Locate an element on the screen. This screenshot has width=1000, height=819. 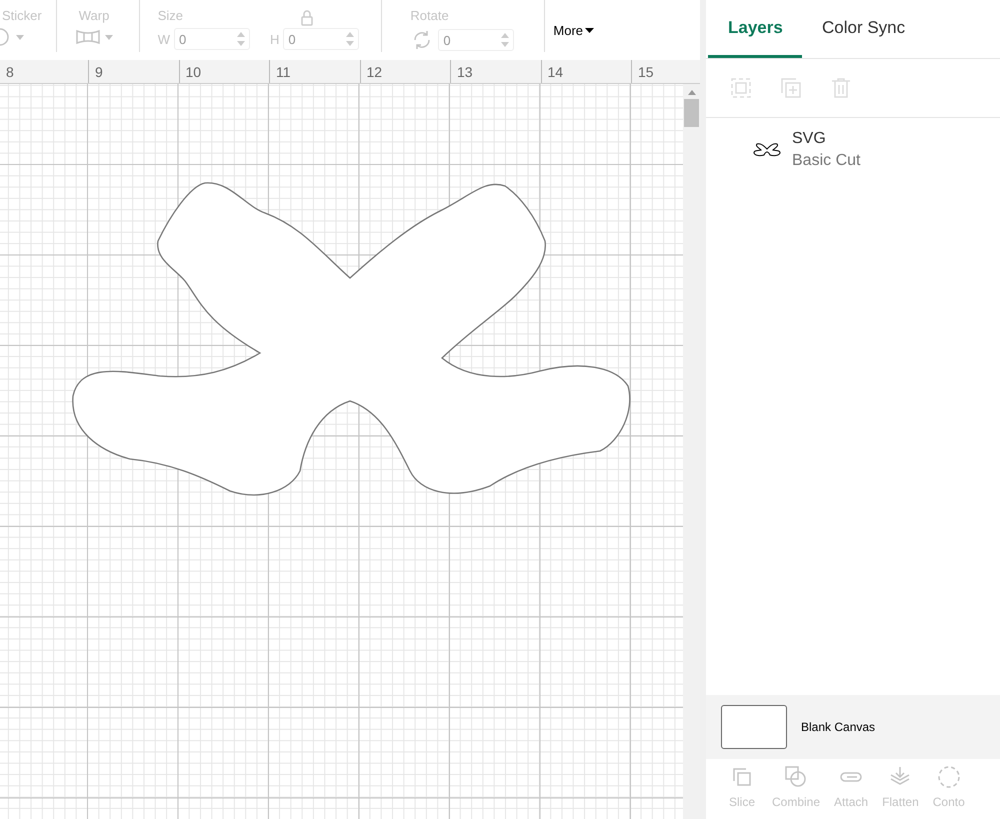
panel-tab: Layers is located at coordinates (755, 29).